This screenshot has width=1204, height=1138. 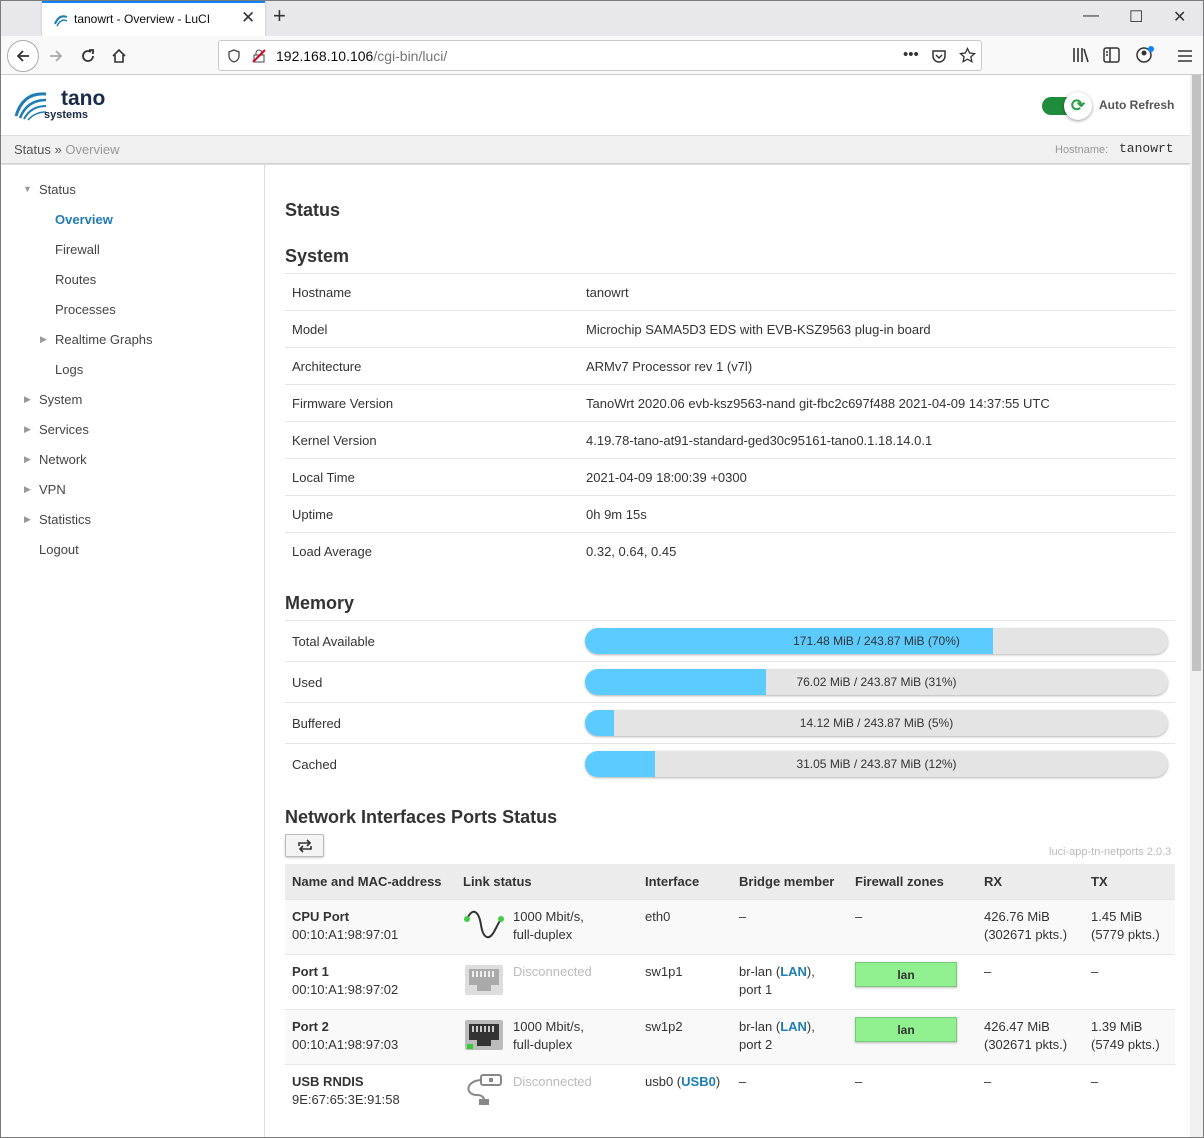 What do you see at coordinates (153, 18) in the screenshot?
I see `tab-active: tanowrt - Overview - LuCI ✕` at bounding box center [153, 18].